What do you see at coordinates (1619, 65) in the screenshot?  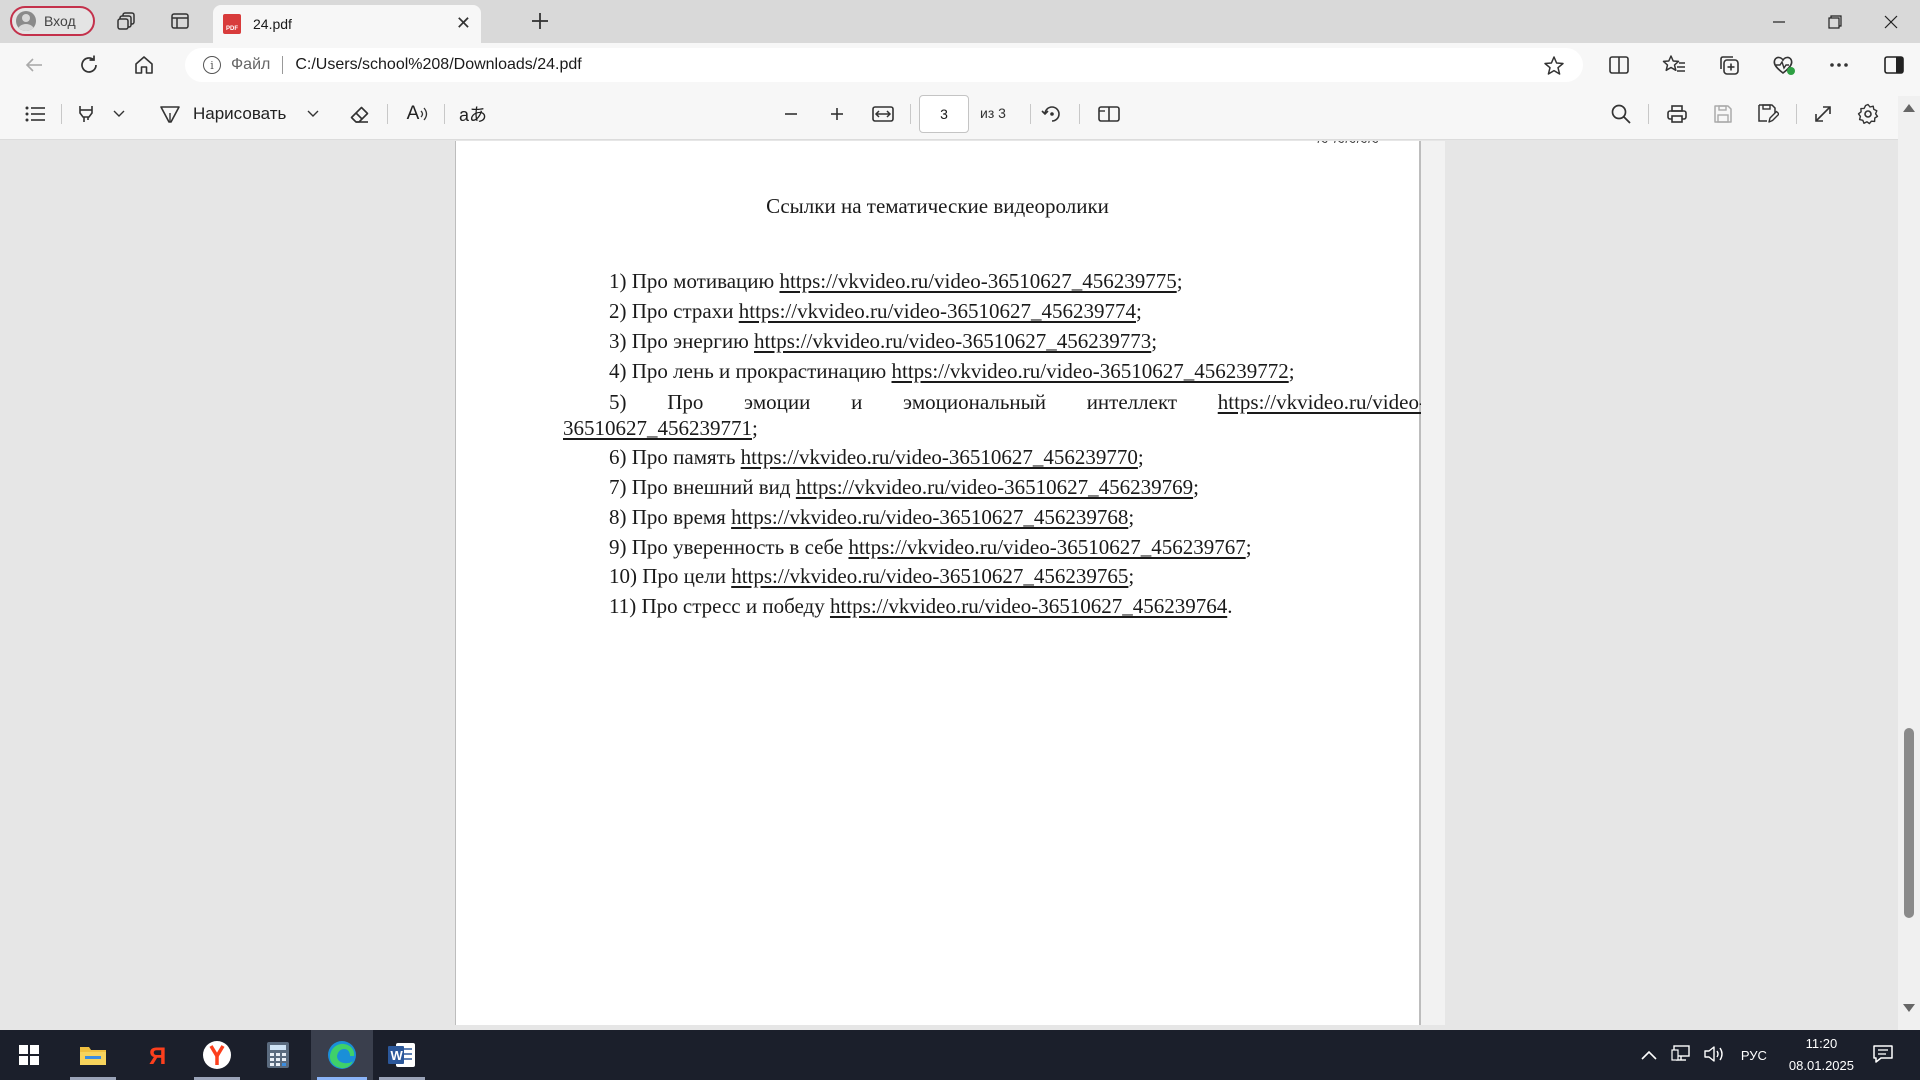 I see `split-screen-icon` at bounding box center [1619, 65].